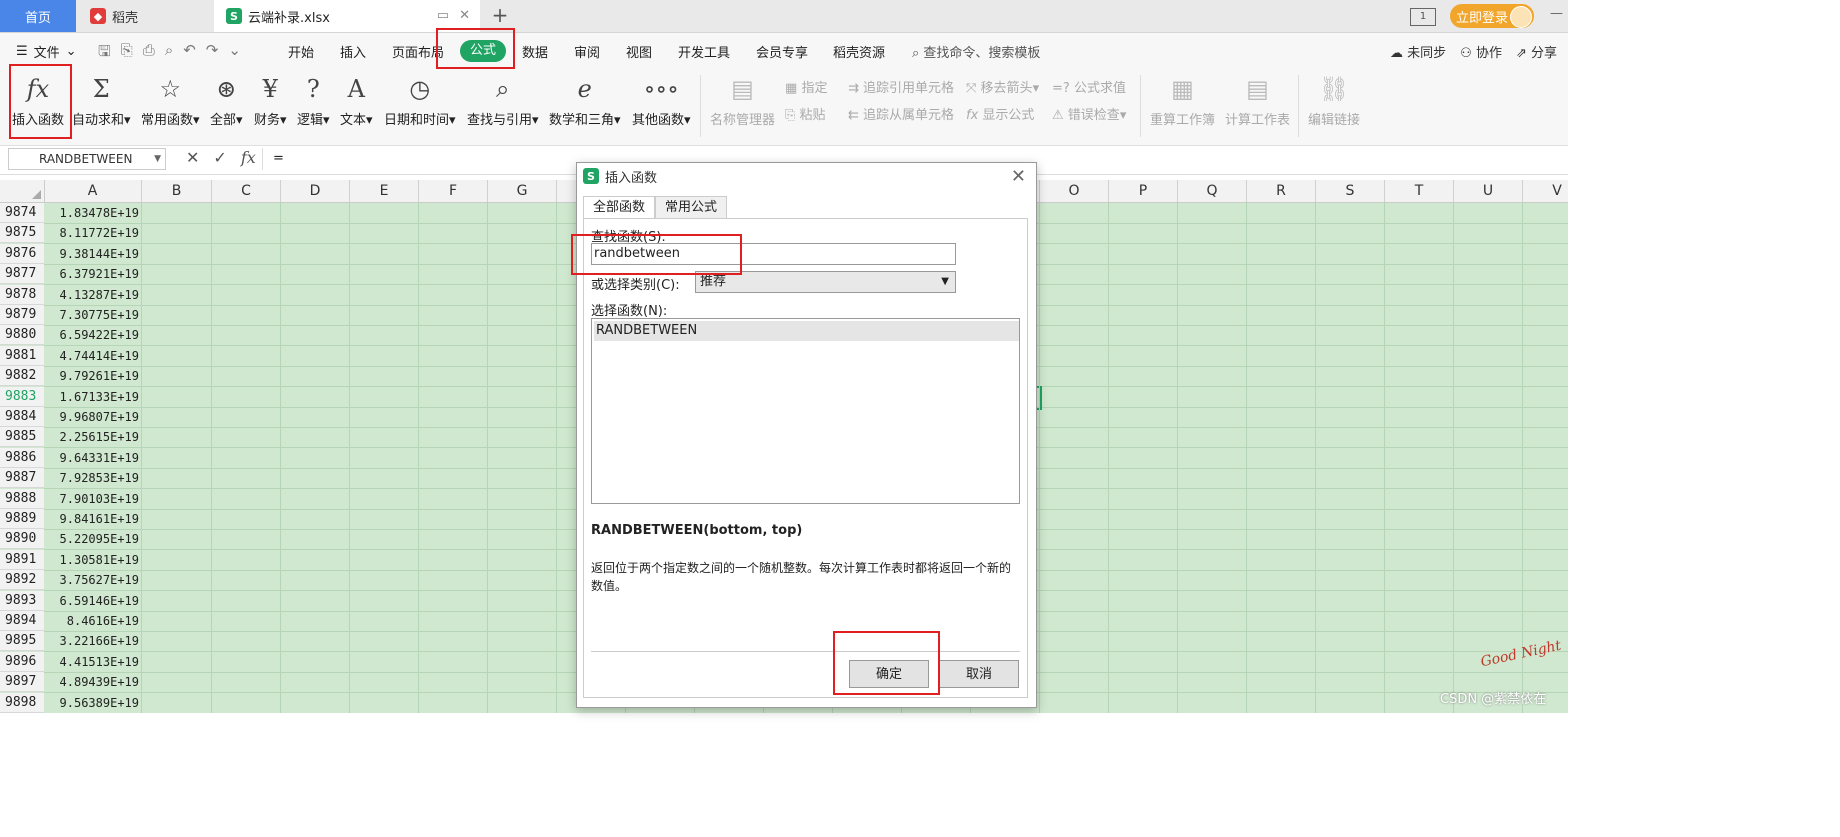 Image resolution: width=1840 pixels, height=837 pixels. I want to click on row-header: 9891, so click(22, 559).